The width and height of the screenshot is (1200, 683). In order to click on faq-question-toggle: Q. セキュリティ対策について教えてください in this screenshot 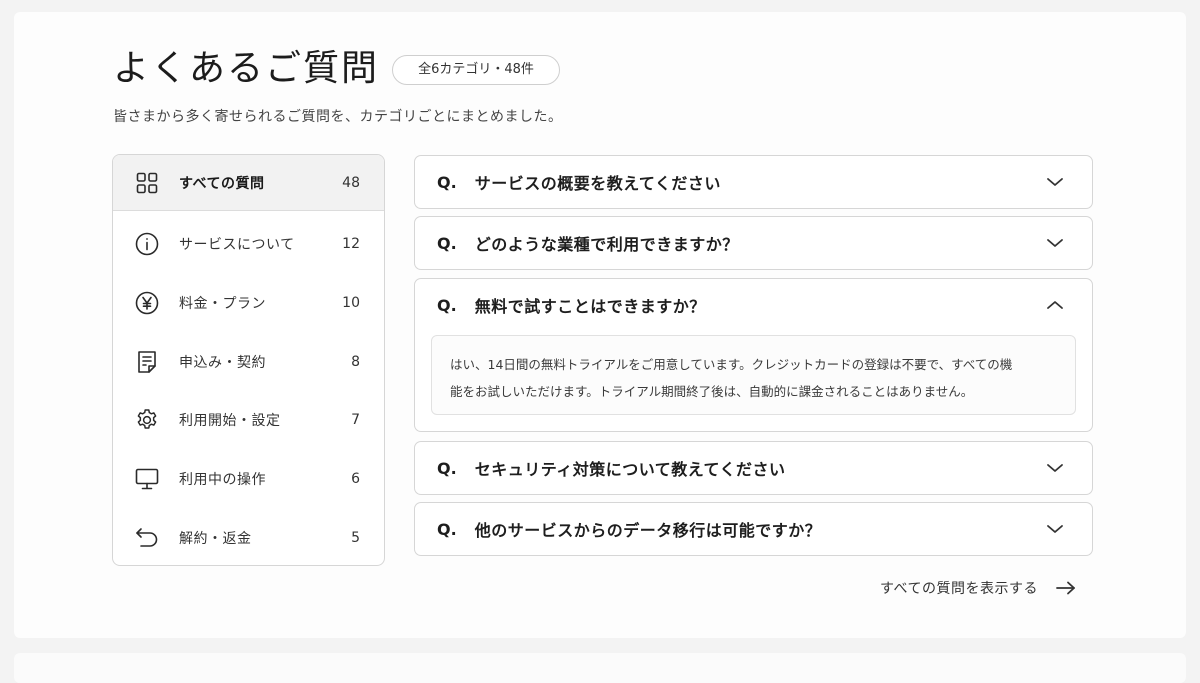, I will do `click(753, 468)`.